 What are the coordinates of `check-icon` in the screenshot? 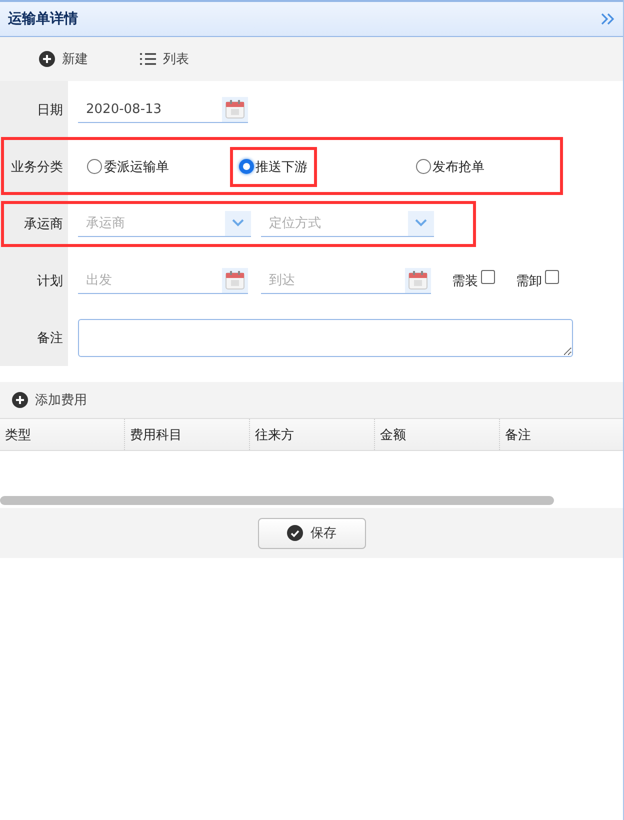 It's located at (294, 533).